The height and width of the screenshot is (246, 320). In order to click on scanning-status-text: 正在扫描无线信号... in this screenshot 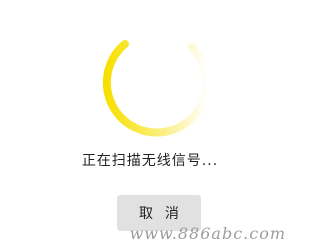, I will do `click(150, 161)`.